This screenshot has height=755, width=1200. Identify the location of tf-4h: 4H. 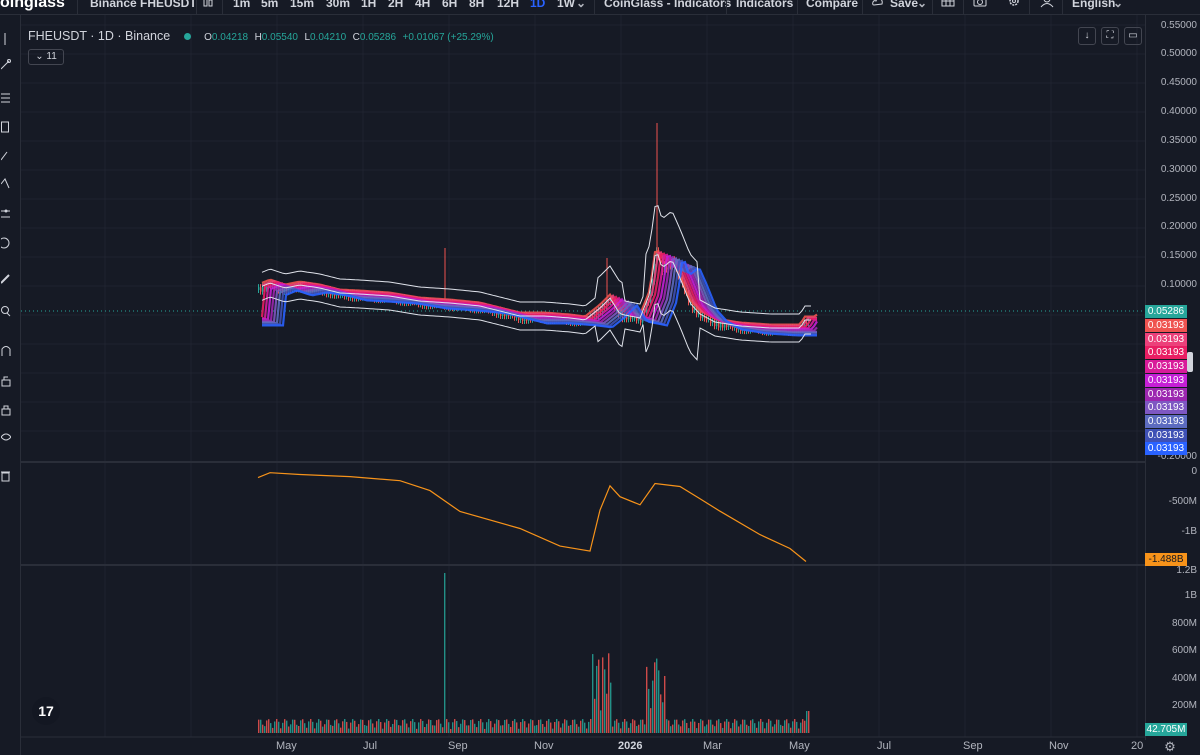
(422, 5).